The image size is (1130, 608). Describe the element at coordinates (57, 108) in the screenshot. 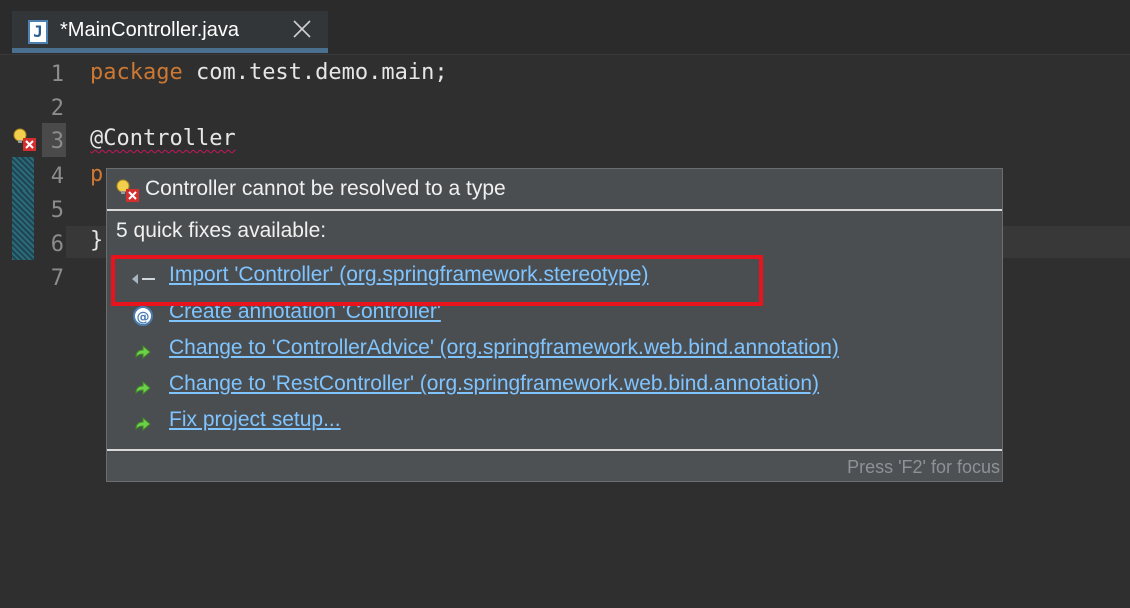

I see `line-number: 2` at that location.